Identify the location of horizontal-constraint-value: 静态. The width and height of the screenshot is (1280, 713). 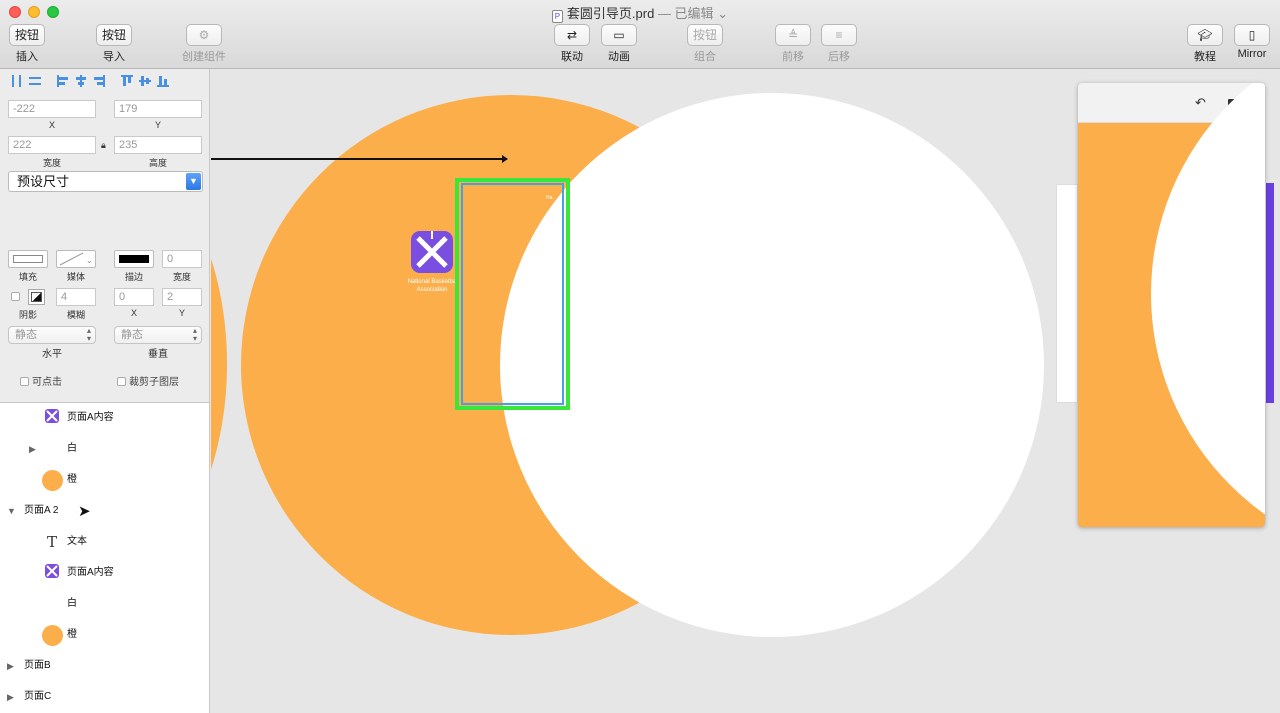
(26, 335).